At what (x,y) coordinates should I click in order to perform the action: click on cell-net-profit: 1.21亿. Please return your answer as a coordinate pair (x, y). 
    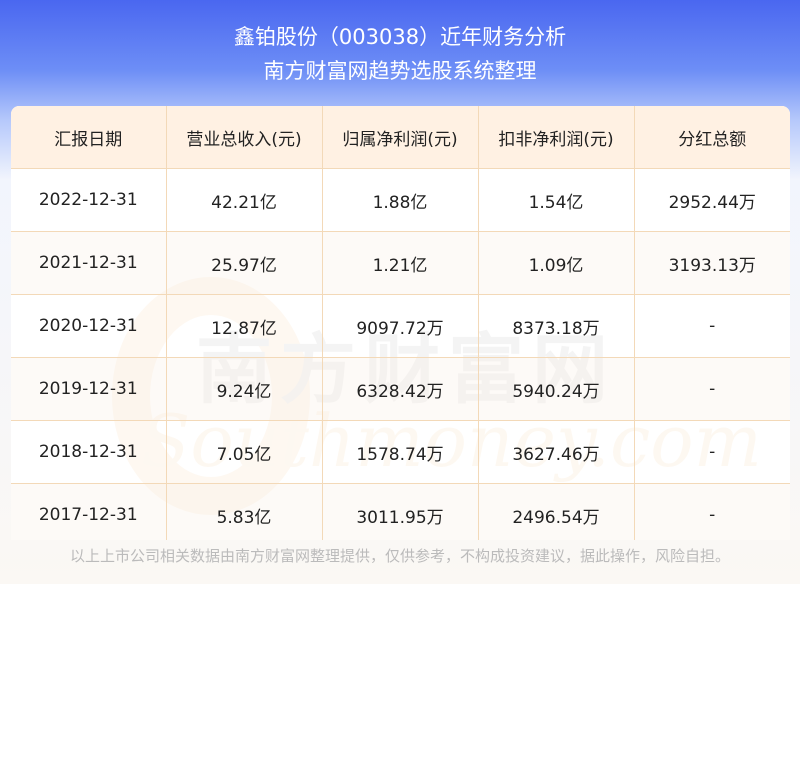
    Looking at the image, I should click on (400, 263).